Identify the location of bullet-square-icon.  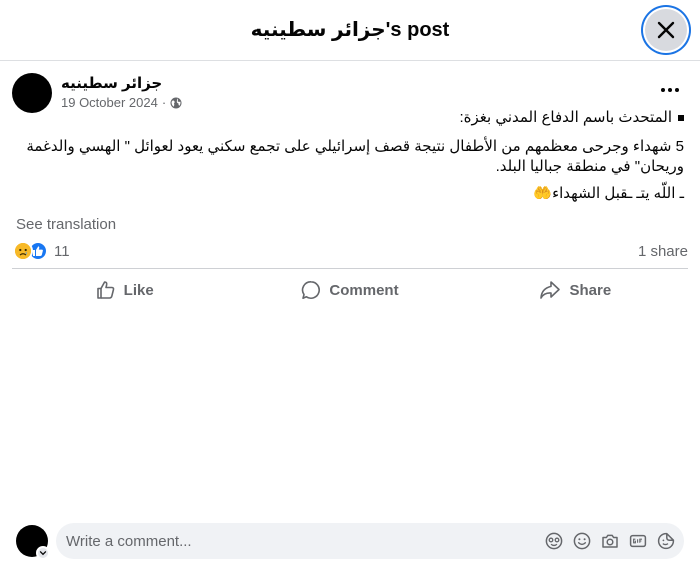
(681, 118).